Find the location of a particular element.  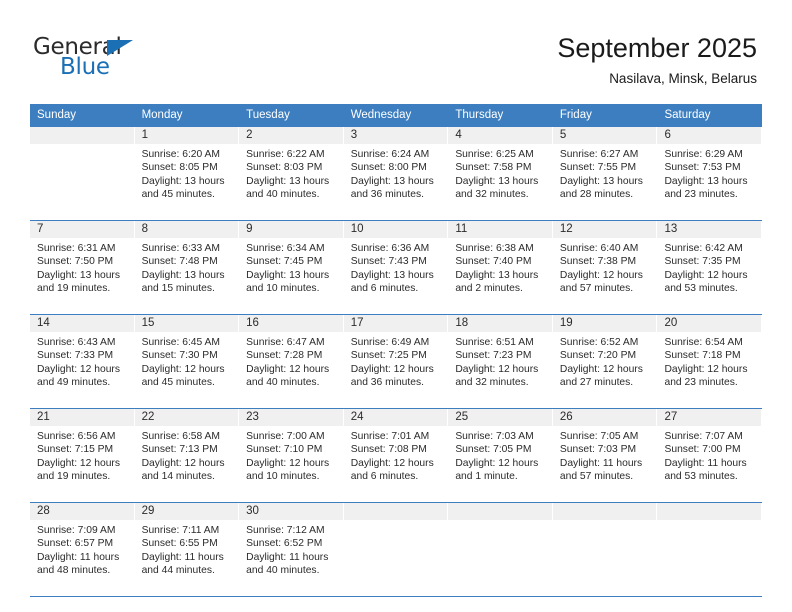

day-sunrise-text: Sunrise: 7:00 AM is located at coordinates (285, 436).